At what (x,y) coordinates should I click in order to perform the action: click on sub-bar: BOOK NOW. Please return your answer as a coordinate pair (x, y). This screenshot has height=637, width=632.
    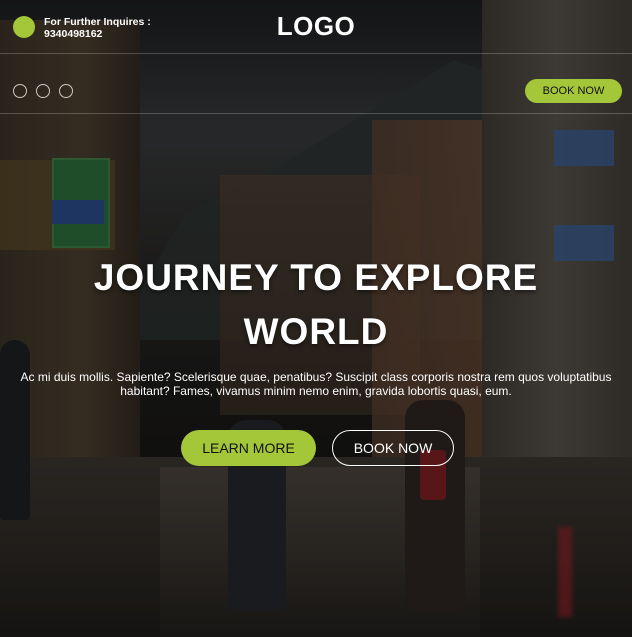
    Looking at the image, I should click on (316, 84).